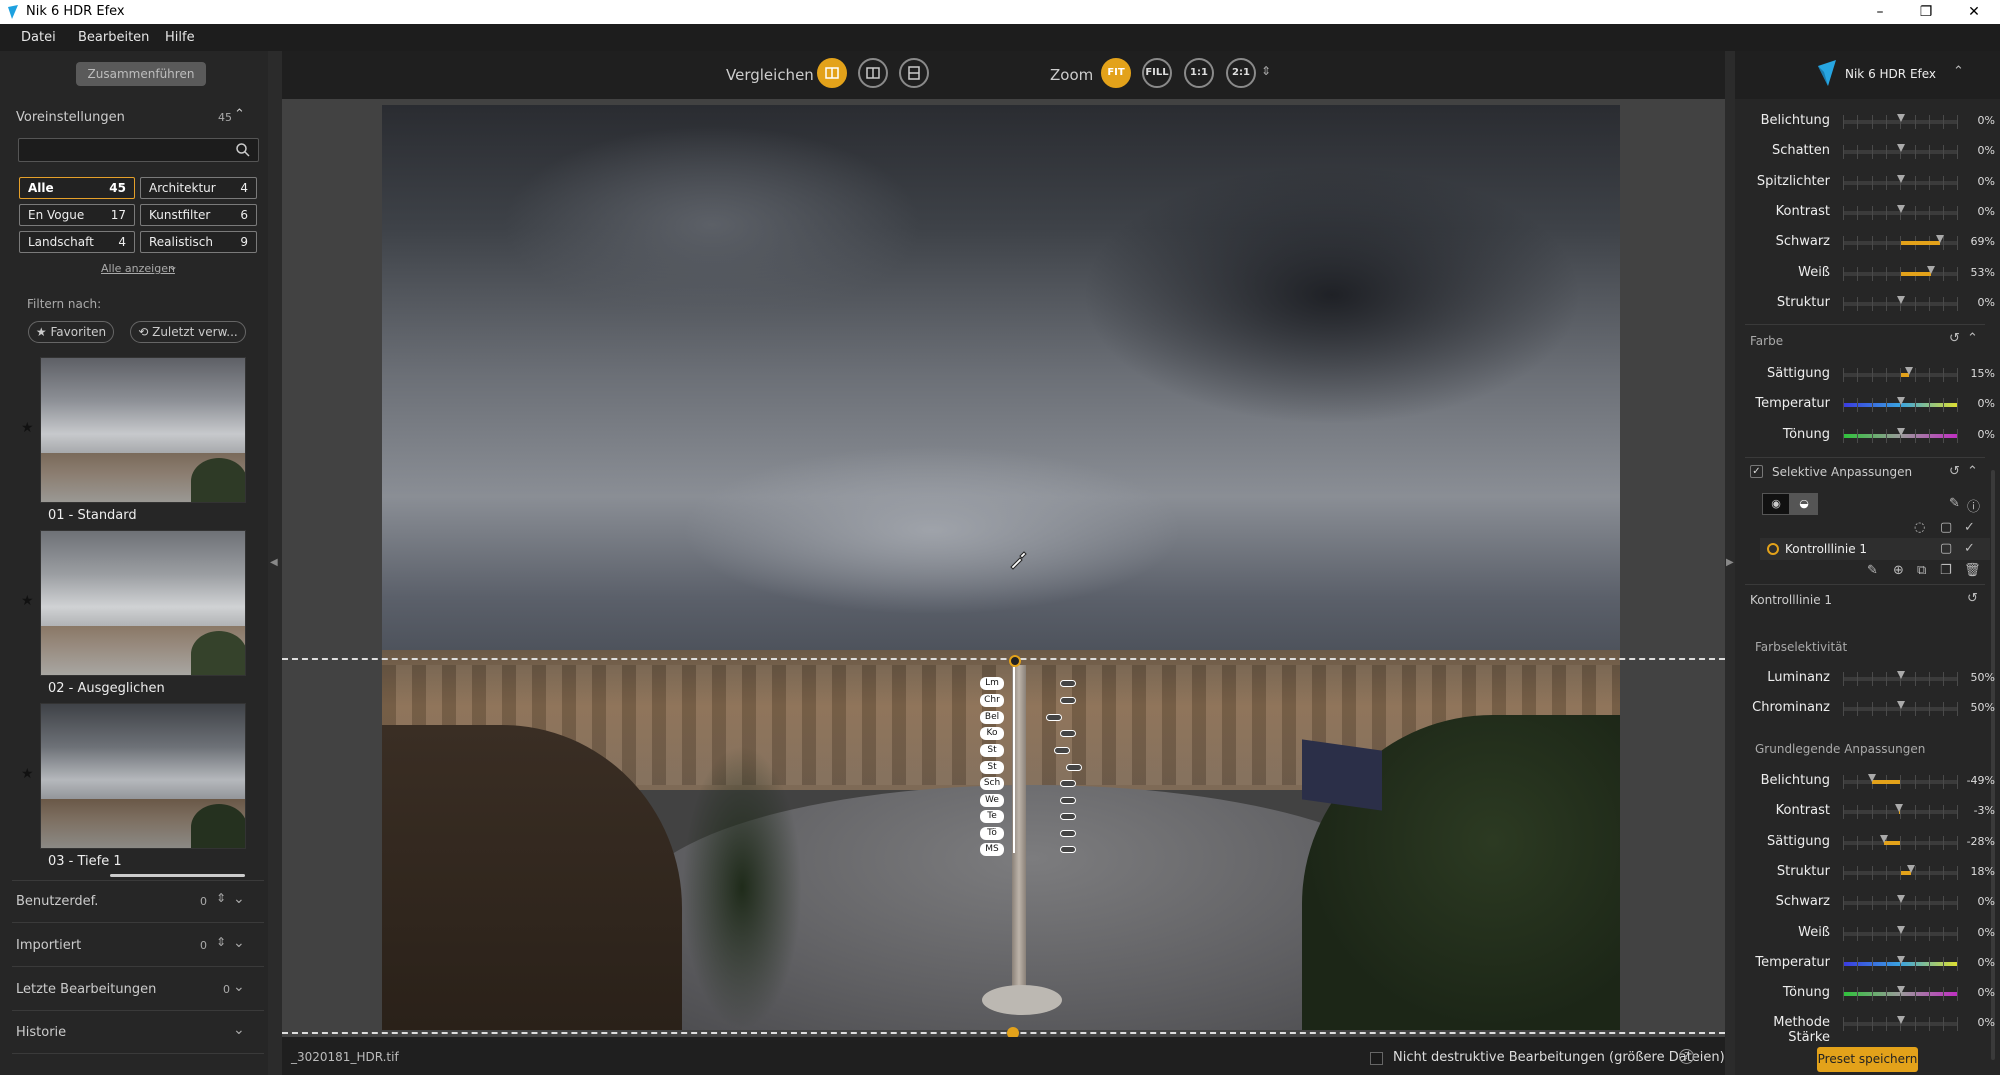  I want to click on close-button: ✕, so click(1974, 12).